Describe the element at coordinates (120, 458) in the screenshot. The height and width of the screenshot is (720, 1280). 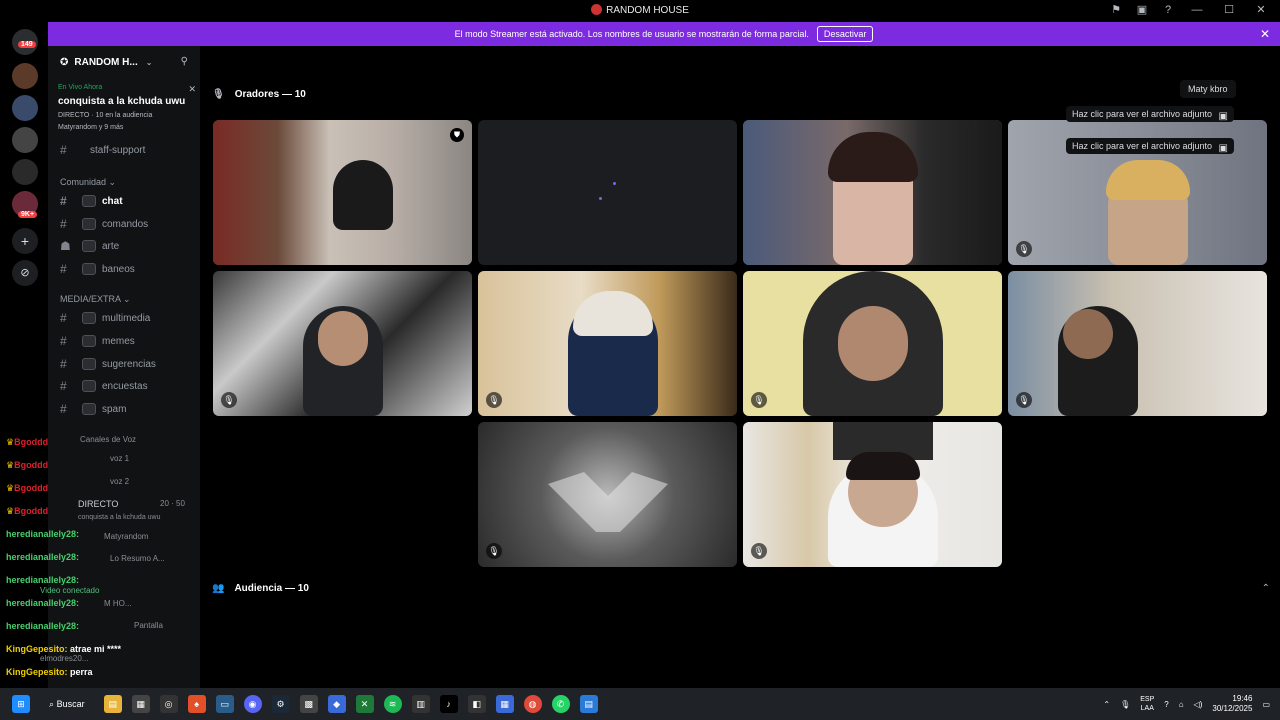
I see `voice-channel-1: voz 1` at that location.